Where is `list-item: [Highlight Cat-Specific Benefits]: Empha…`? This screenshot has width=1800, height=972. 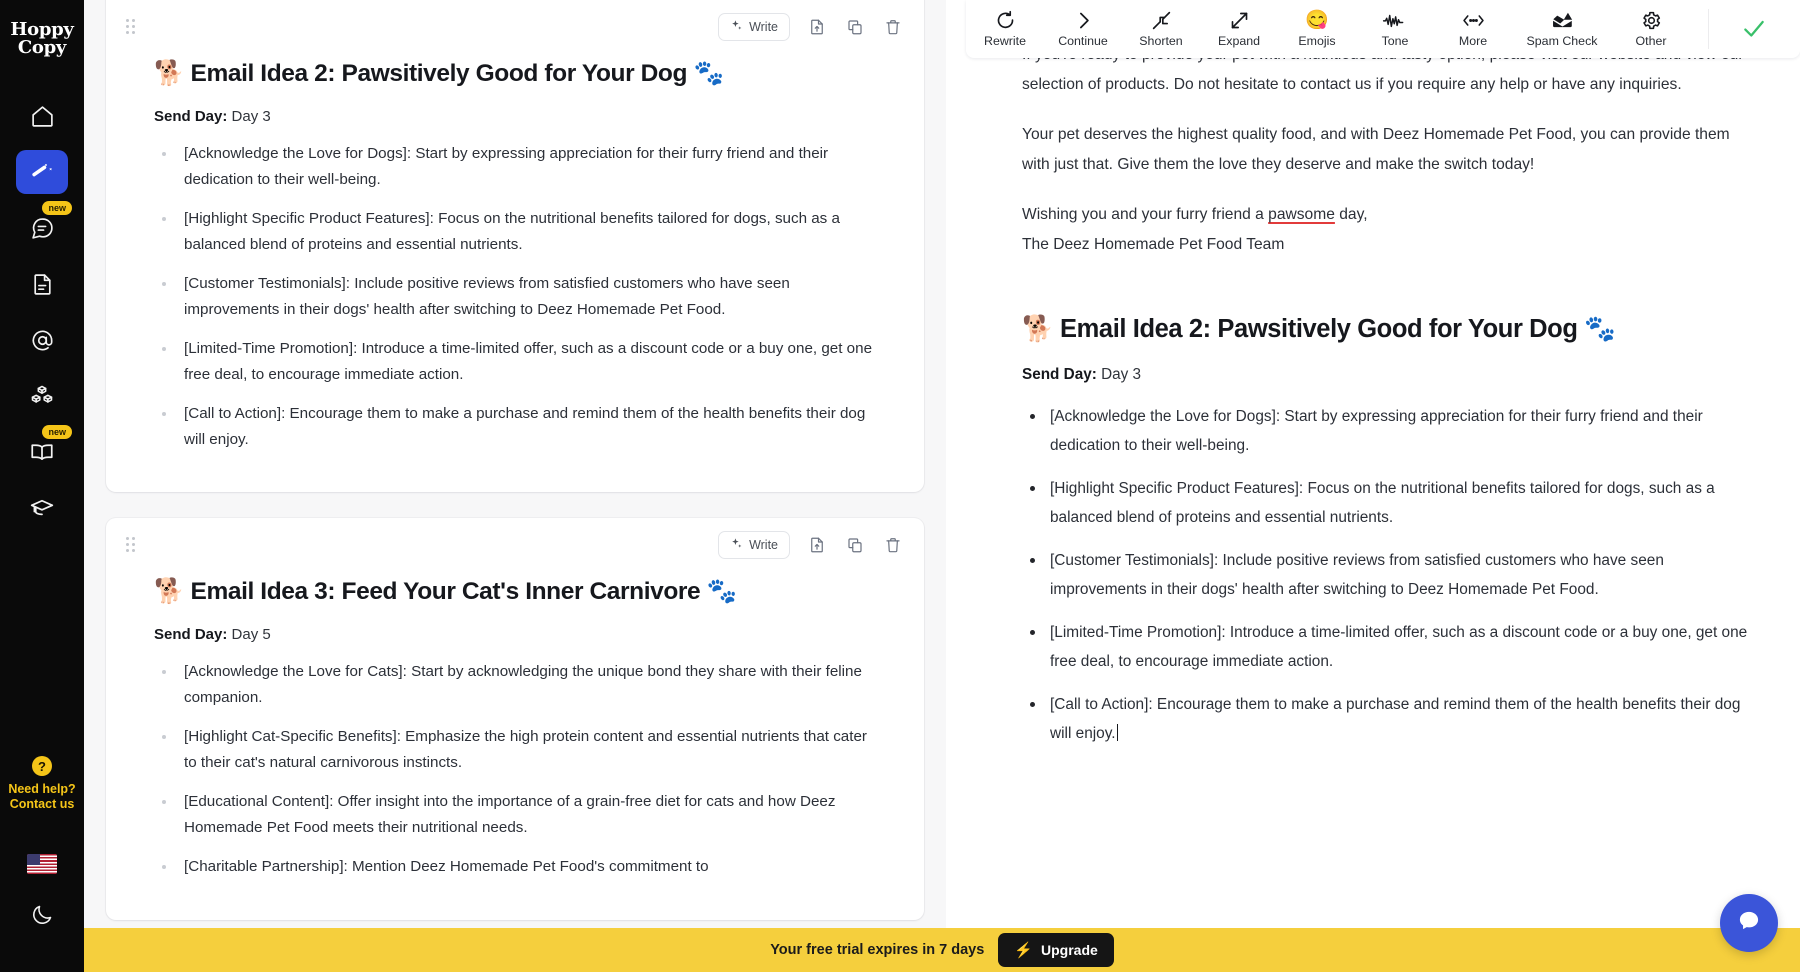 list-item: [Highlight Cat-Specific Benefits]: Empha… is located at coordinates (515, 749).